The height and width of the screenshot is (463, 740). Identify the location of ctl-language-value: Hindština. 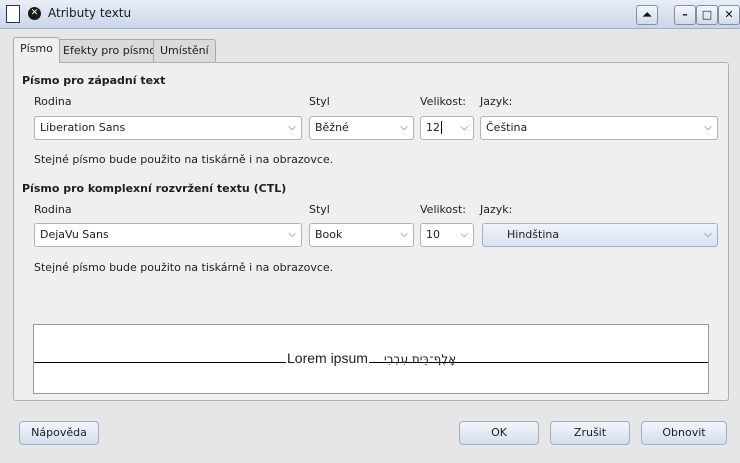
(533, 234).